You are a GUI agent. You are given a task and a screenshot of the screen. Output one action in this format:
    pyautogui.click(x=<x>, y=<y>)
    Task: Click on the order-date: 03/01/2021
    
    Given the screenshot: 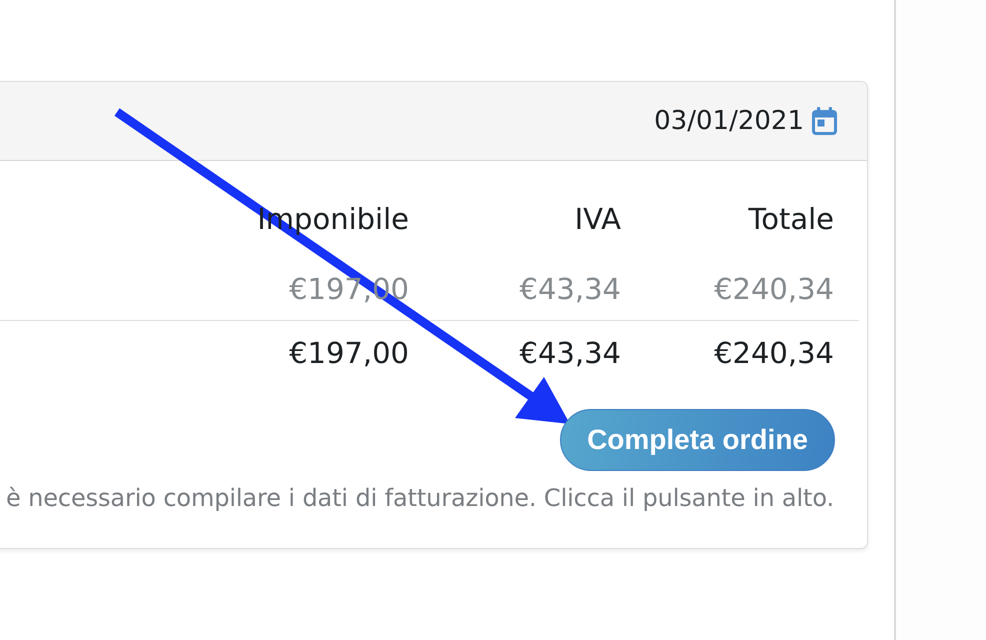 What is the action you would take?
    pyautogui.click(x=729, y=121)
    